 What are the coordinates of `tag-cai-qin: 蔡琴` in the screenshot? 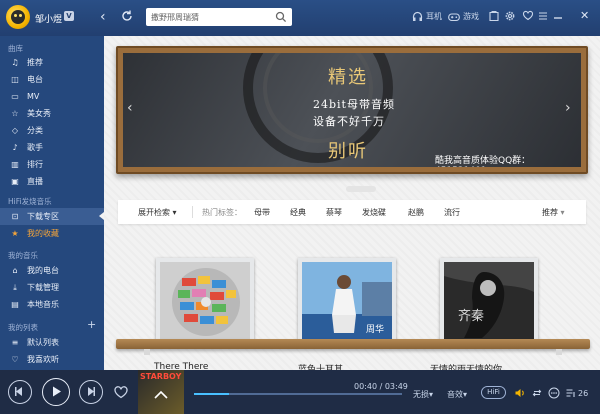 It's located at (334, 212).